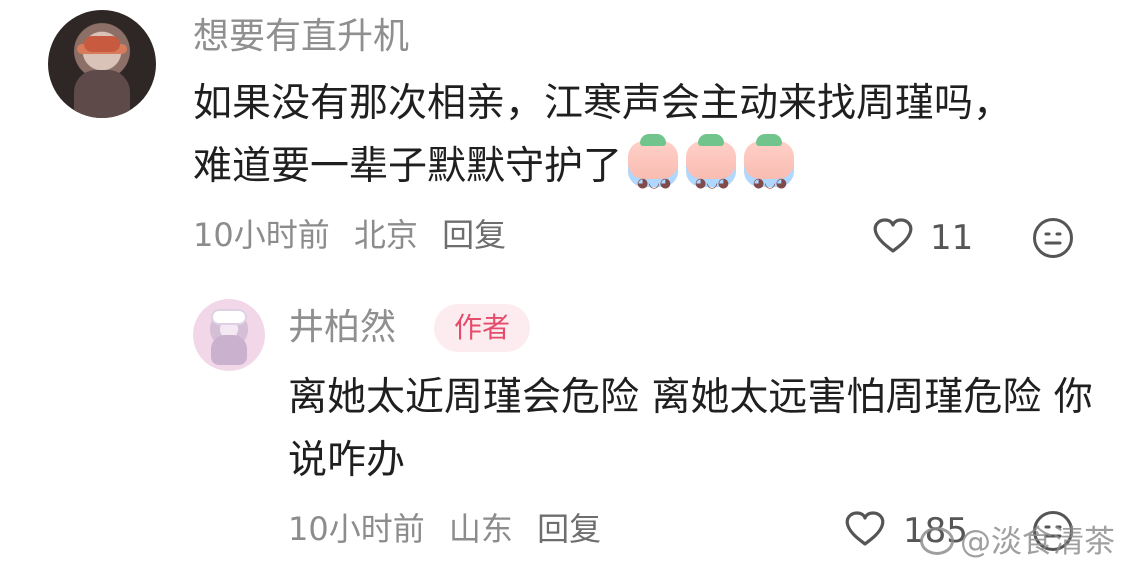 Image resolution: width=1125 pixels, height=570 pixels. What do you see at coordinates (356, 529) in the screenshot?
I see `reply-time: 10小时前` at bounding box center [356, 529].